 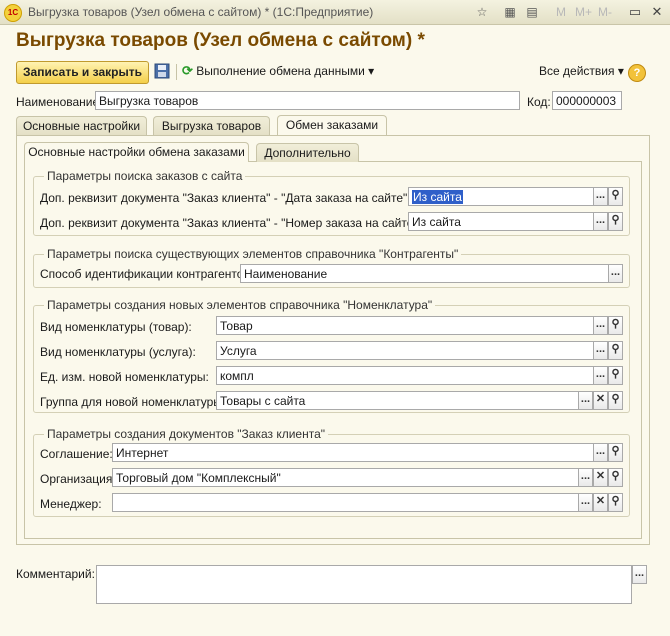 I want to click on selected-text: Из сайта, so click(x=437, y=197).